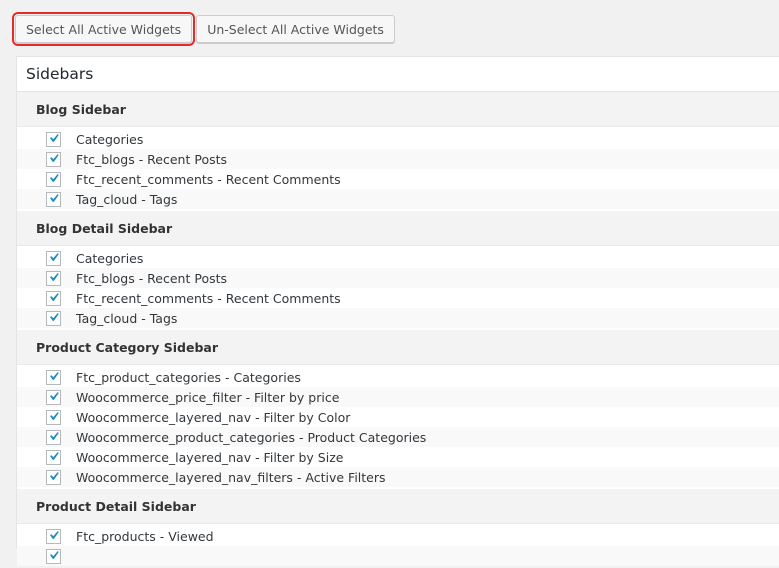 The width and height of the screenshot is (779, 568). I want to click on sidebar-group-title: Blog Detail Sidebar, so click(398, 228).